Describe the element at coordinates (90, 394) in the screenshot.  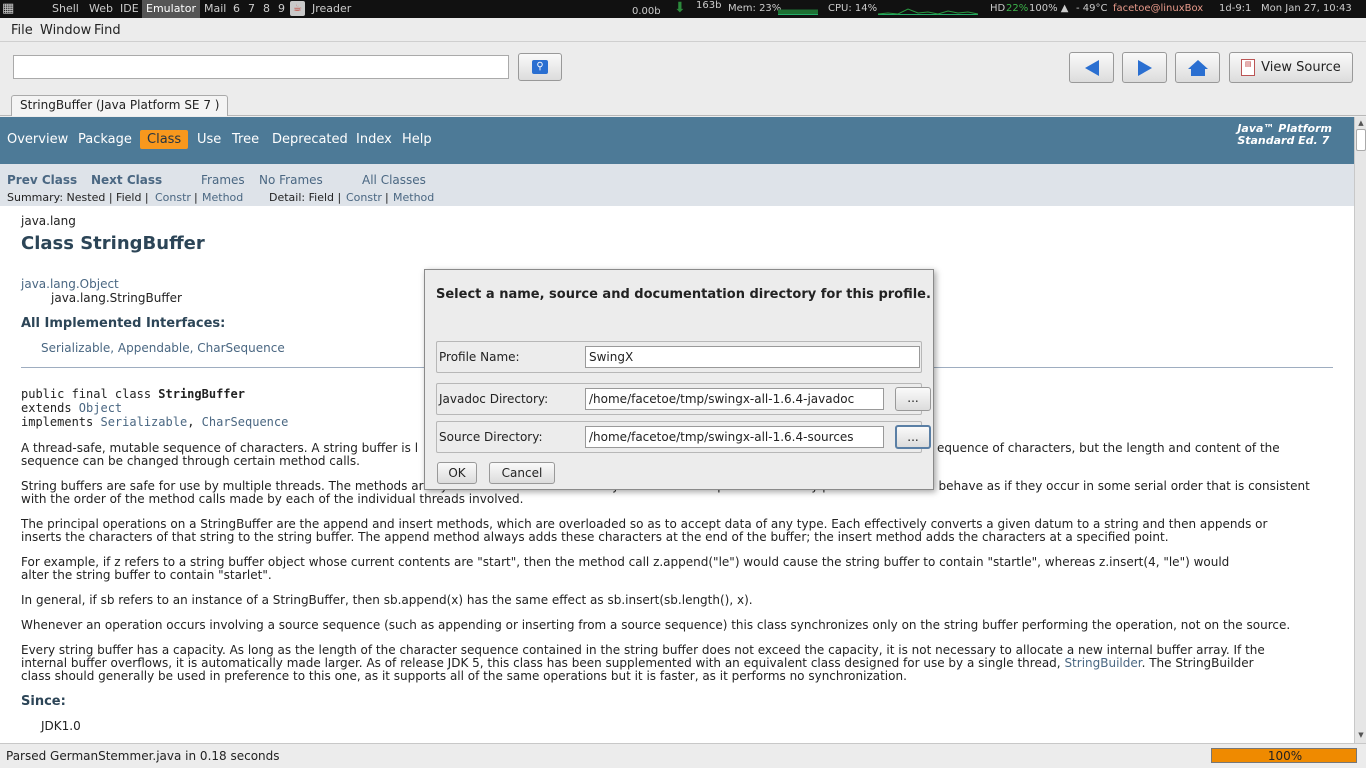
I see `decl-modifiers: public final class` at that location.